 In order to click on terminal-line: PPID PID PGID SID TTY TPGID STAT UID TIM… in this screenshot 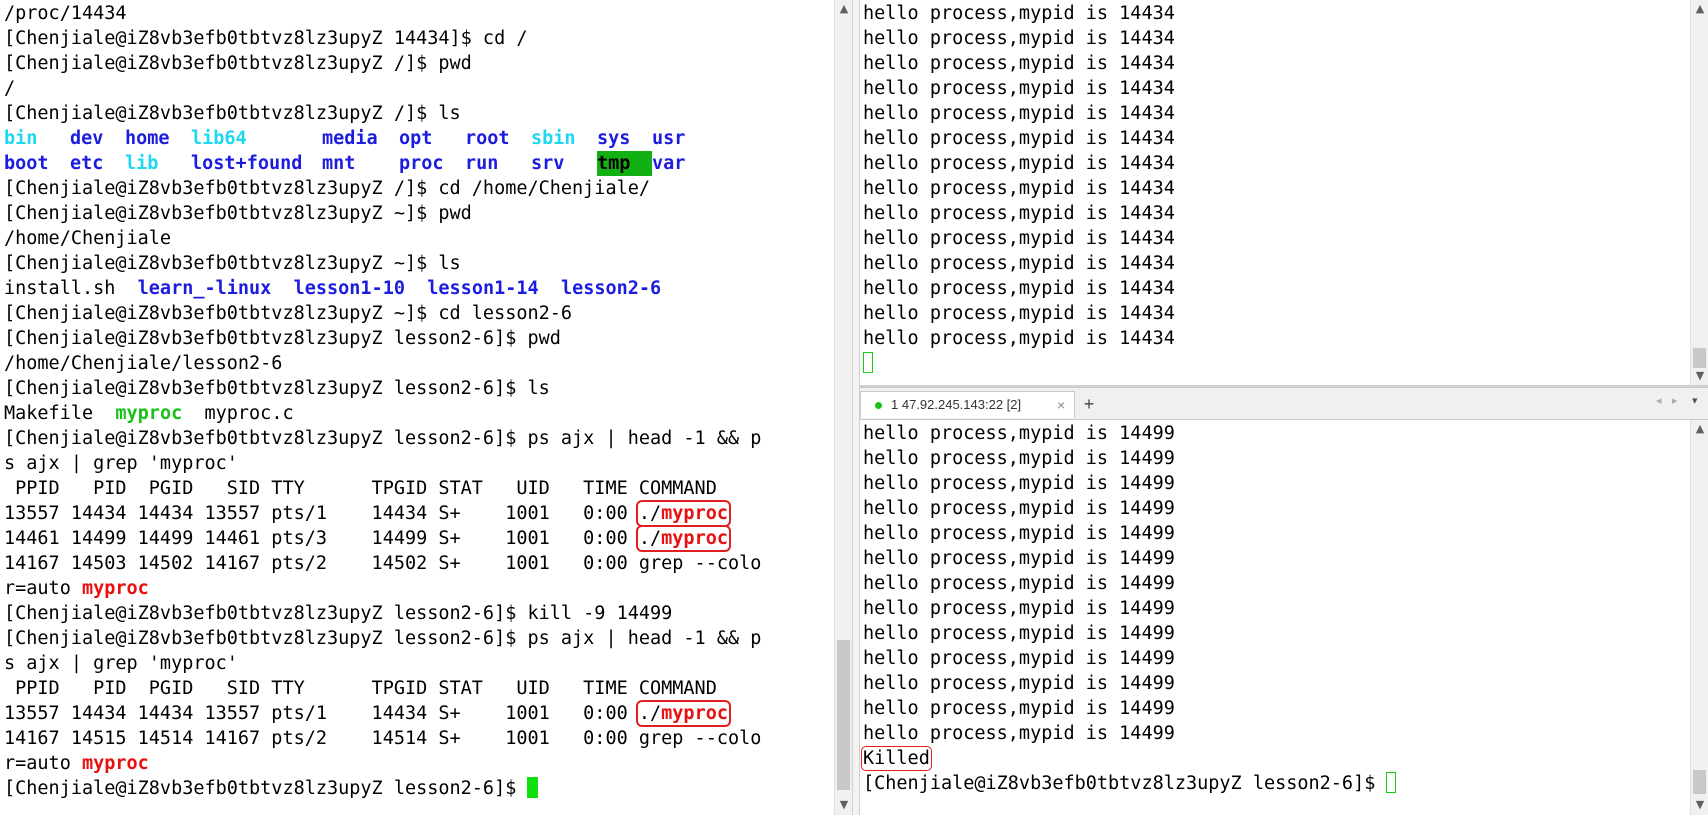, I will do `click(360, 688)`.